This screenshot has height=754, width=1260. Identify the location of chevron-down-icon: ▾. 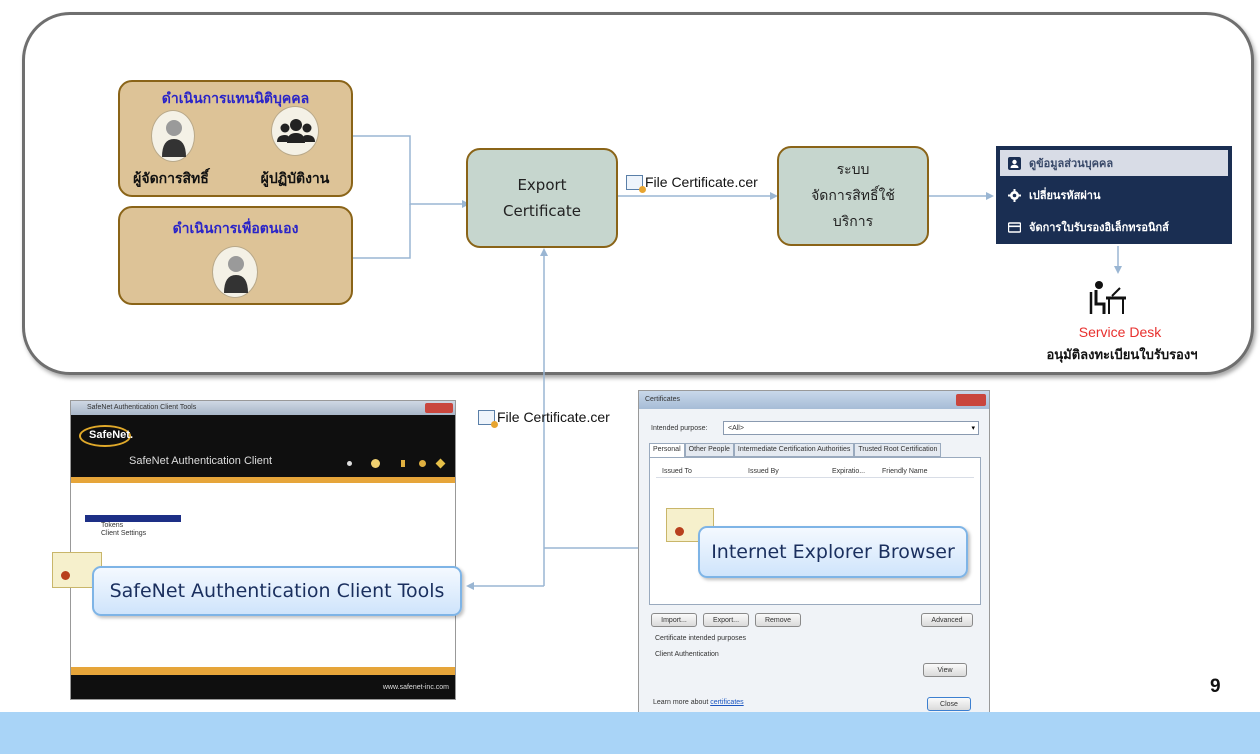
(973, 428).